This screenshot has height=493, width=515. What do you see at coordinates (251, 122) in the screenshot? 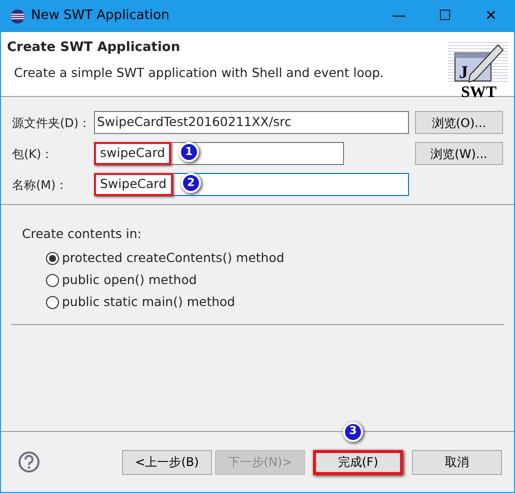
I see `input-field: SwipeCardTest20160211XX/src` at bounding box center [251, 122].